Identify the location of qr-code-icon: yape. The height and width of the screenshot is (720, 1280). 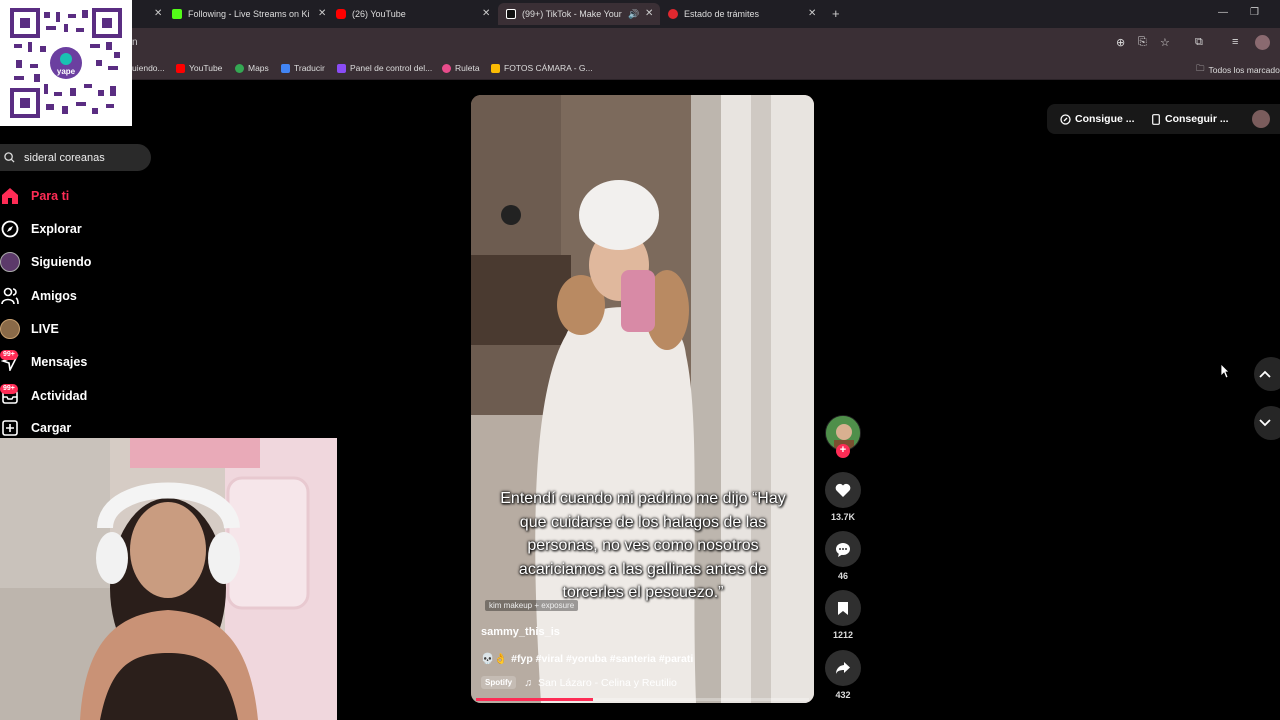
(66, 63).